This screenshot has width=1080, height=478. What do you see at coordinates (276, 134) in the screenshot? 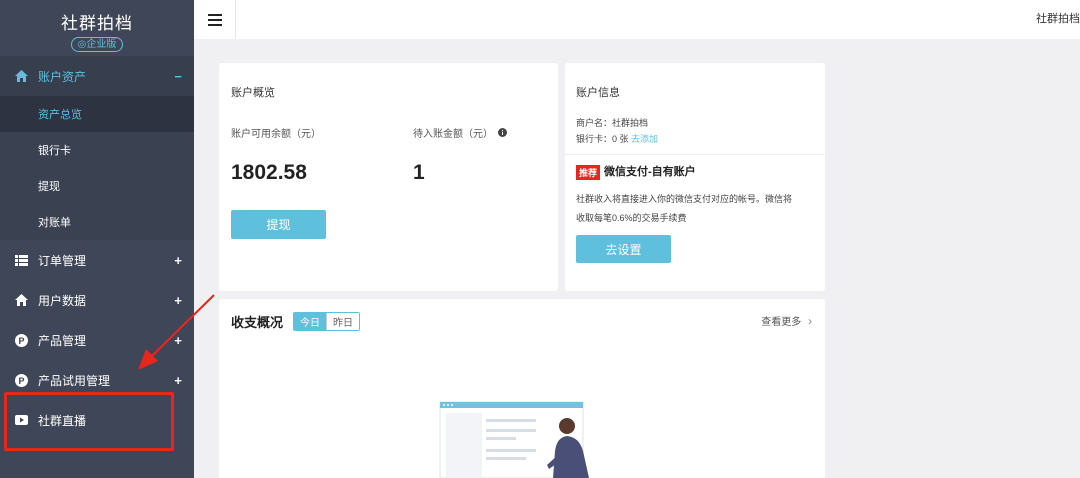
I see `available-balance-label: 账户可用余额（元）` at bounding box center [276, 134].